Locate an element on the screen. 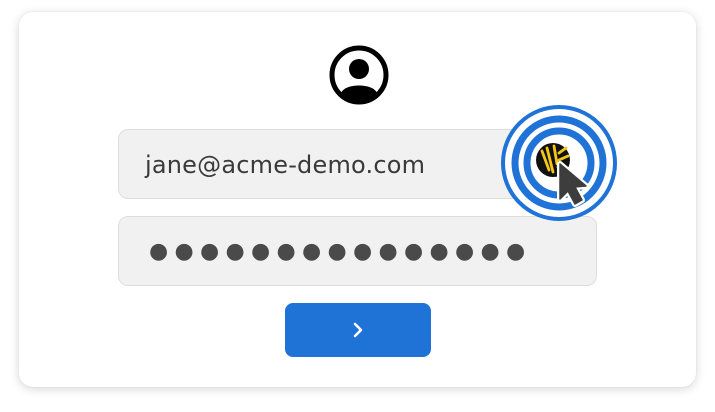  submit-button is located at coordinates (358, 330).